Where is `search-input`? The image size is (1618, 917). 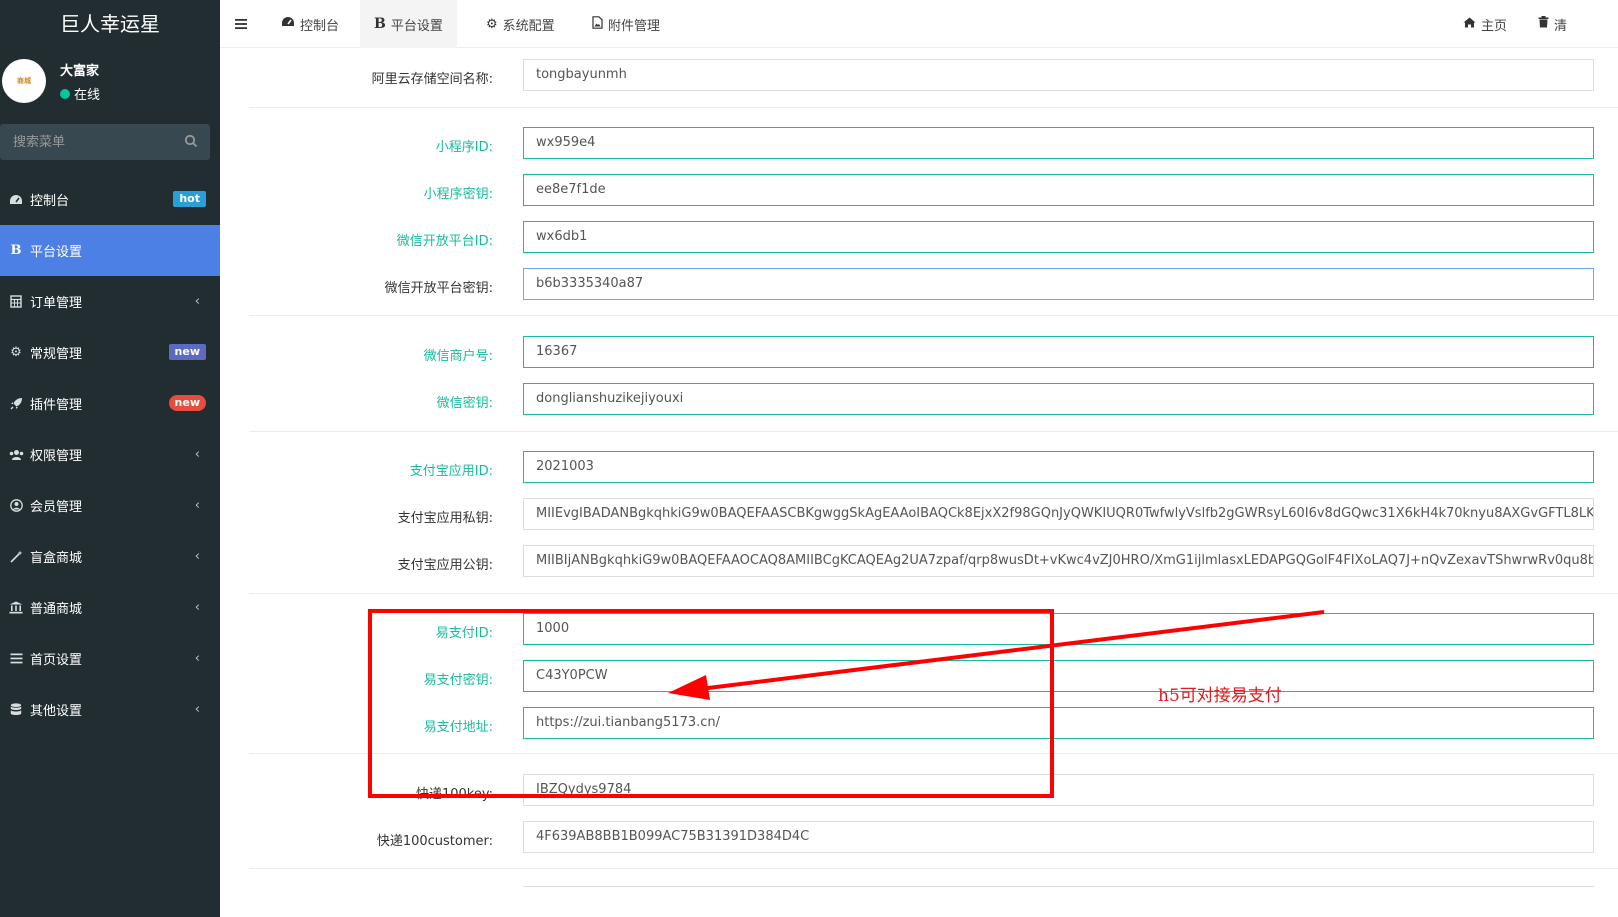
search-input is located at coordinates (90, 142).